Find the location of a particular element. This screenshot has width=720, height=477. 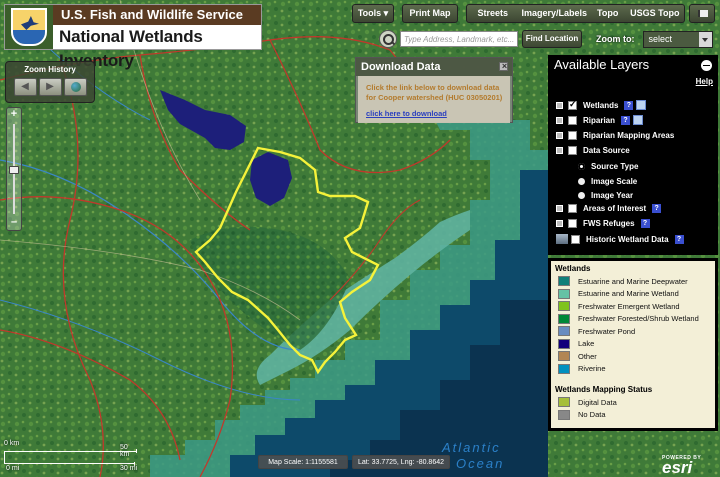

historic-image-icon is located at coordinates (562, 239).